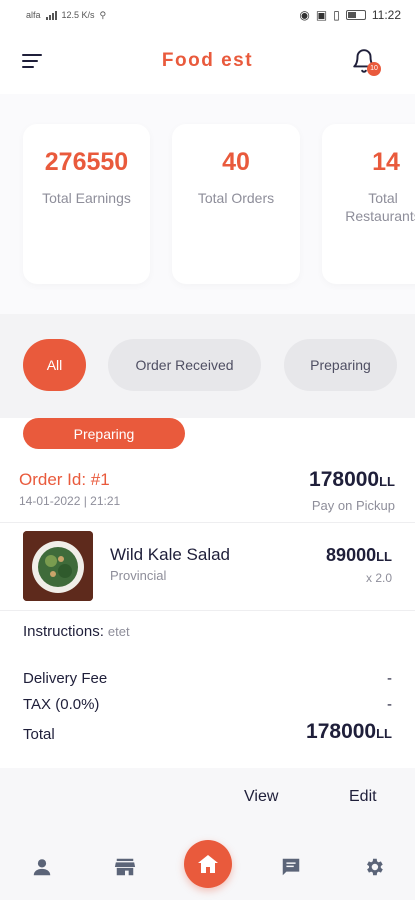  Describe the element at coordinates (118, 631) in the screenshot. I see `instructions-value: etet` at that location.